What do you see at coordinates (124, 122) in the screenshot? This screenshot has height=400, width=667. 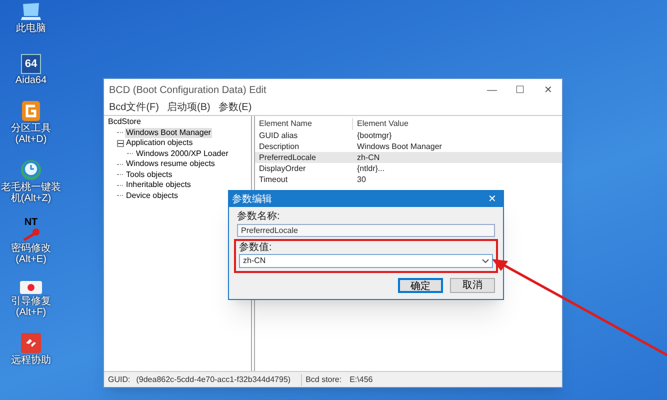 I see `tree-item: BcdStore` at bounding box center [124, 122].